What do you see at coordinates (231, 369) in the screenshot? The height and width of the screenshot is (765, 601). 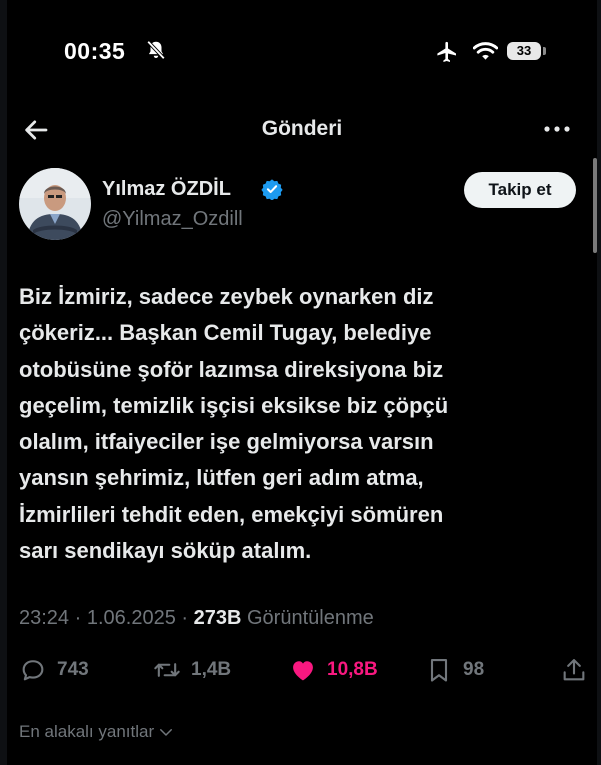 I see `post-text-line: otobüsüne şoför lazımsa direksiyona biz` at bounding box center [231, 369].